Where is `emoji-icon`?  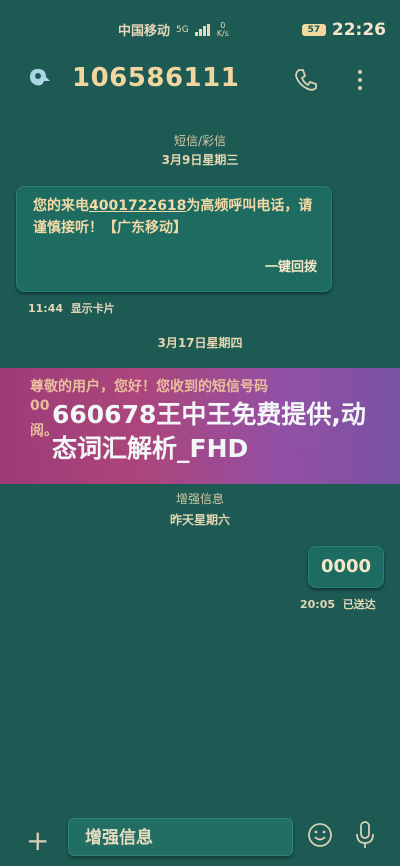
emoji-icon is located at coordinates (320, 835).